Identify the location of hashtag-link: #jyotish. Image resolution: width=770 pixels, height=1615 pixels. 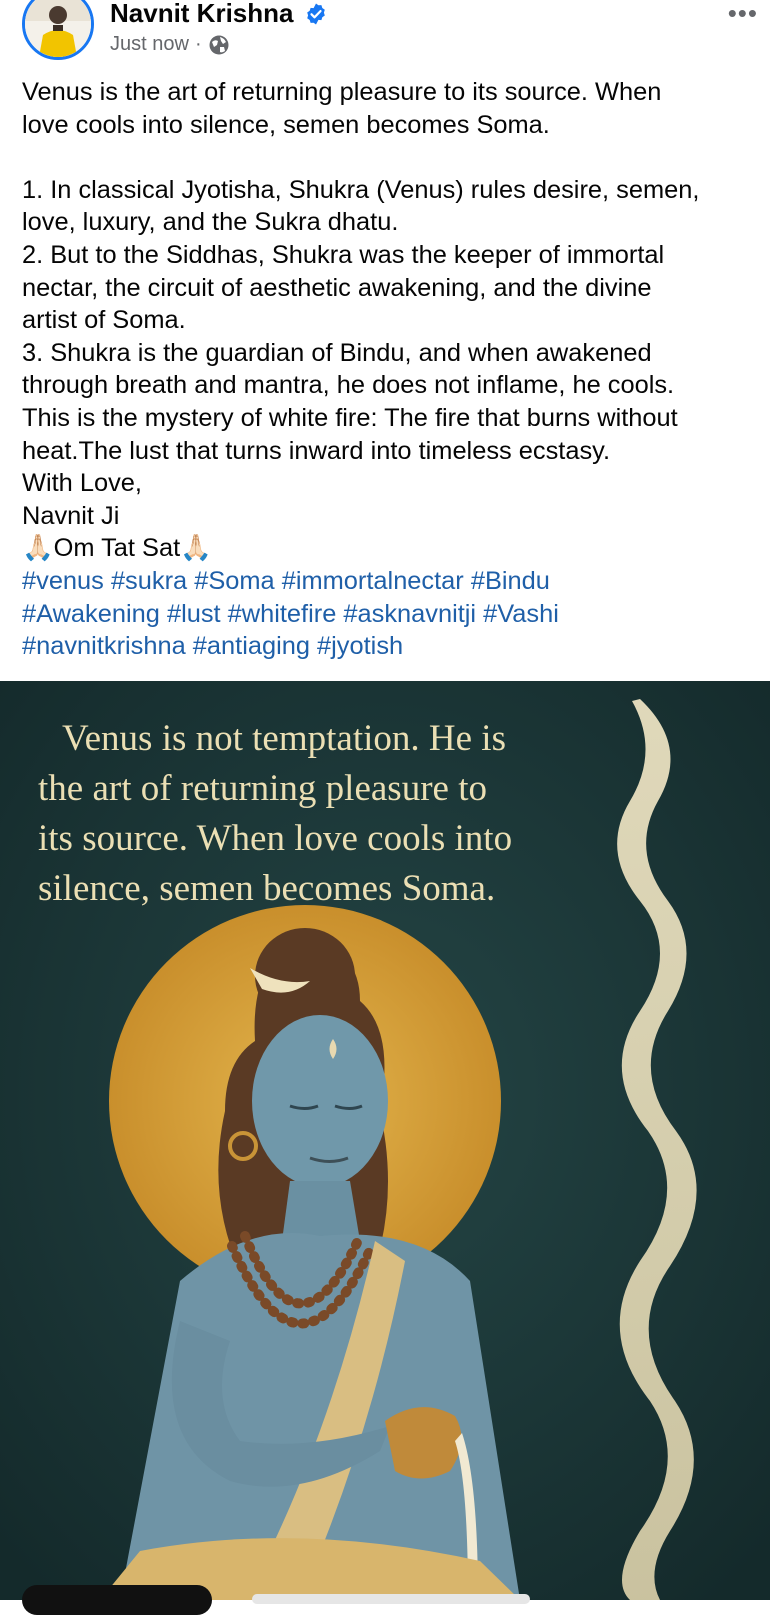
(360, 646).